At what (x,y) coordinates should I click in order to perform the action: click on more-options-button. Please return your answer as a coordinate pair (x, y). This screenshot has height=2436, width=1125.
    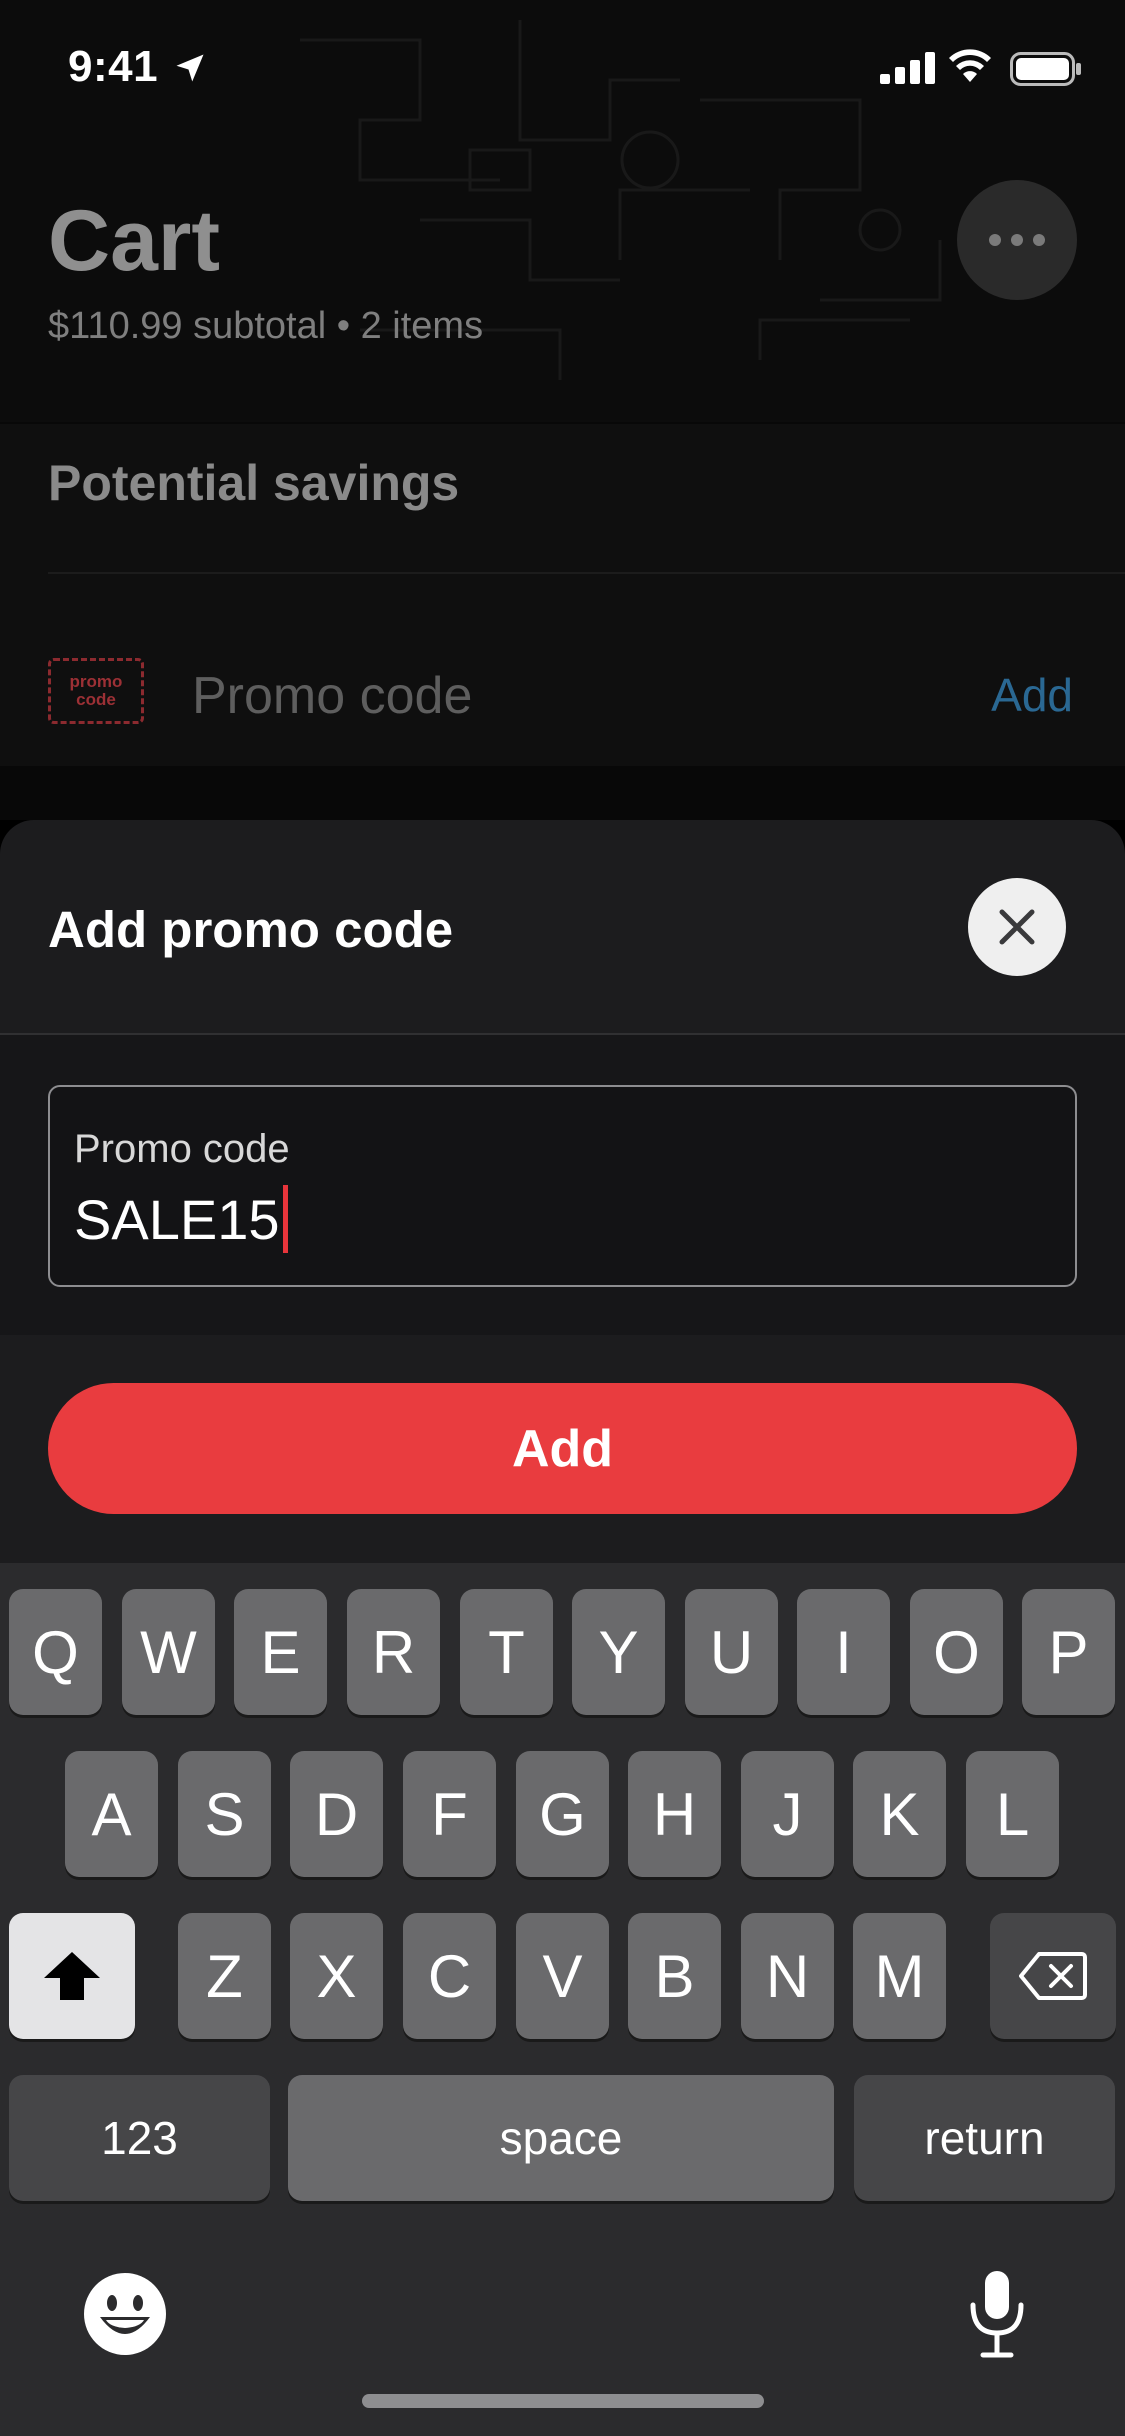
    Looking at the image, I should click on (1017, 240).